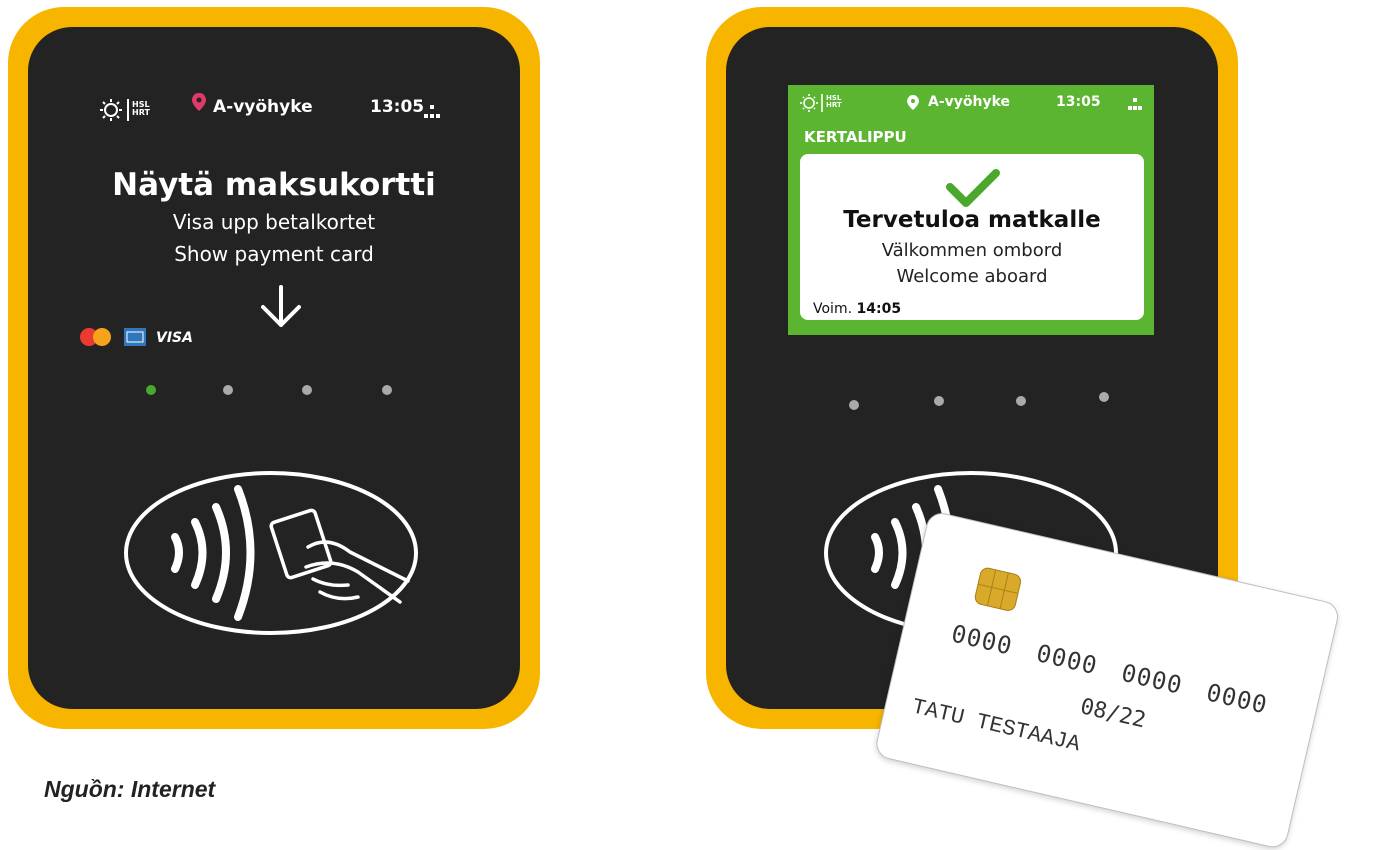  I want to click on instruction-english: Show payment card, so click(274, 254).